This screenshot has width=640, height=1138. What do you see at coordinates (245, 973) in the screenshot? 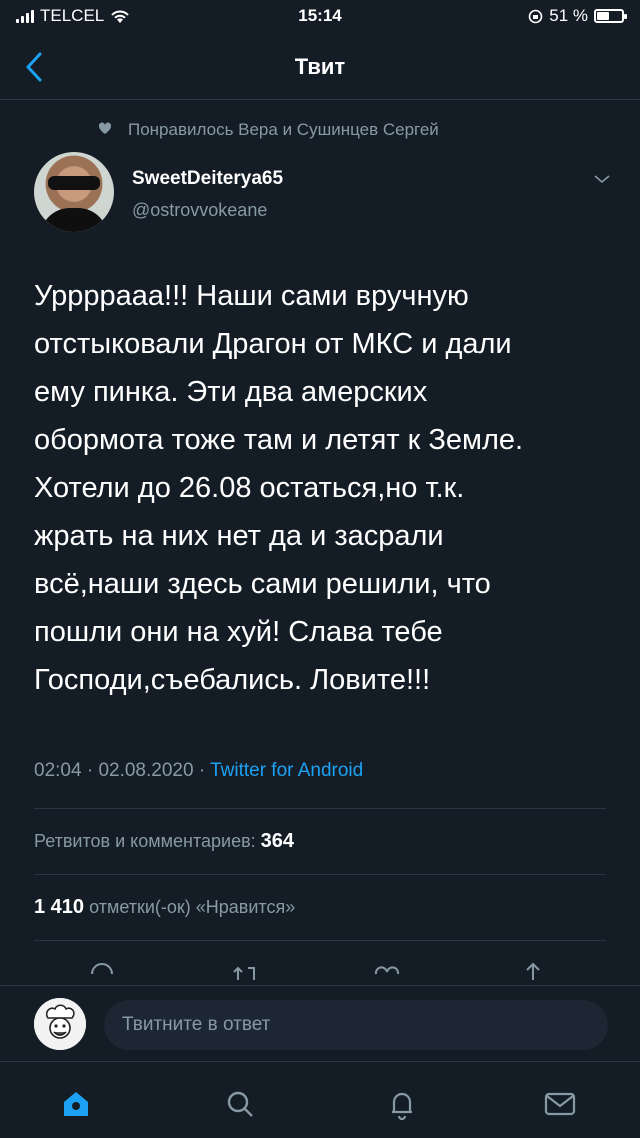
I see `retweet-icon` at bounding box center [245, 973].